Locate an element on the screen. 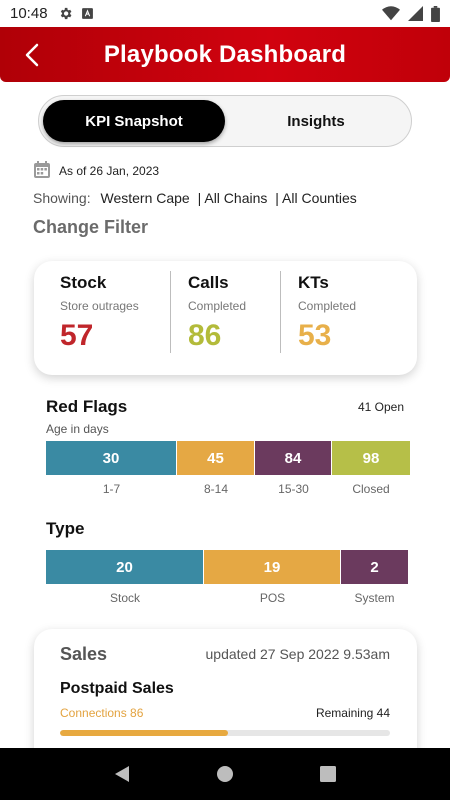  nav-home-button is located at coordinates (225, 774).